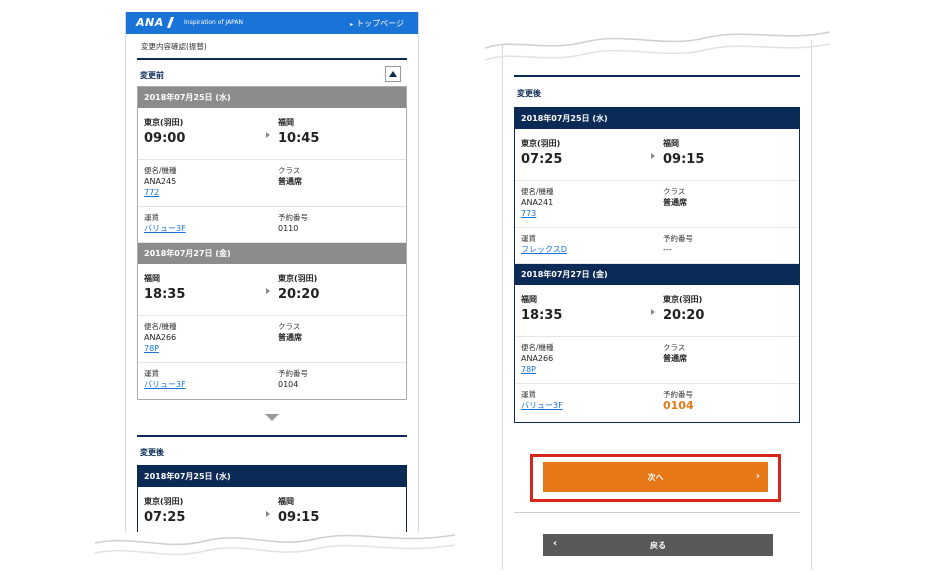 The width and height of the screenshot is (930, 575). What do you see at coordinates (288, 384) in the screenshot?
I see `booking-number: 0104` at bounding box center [288, 384].